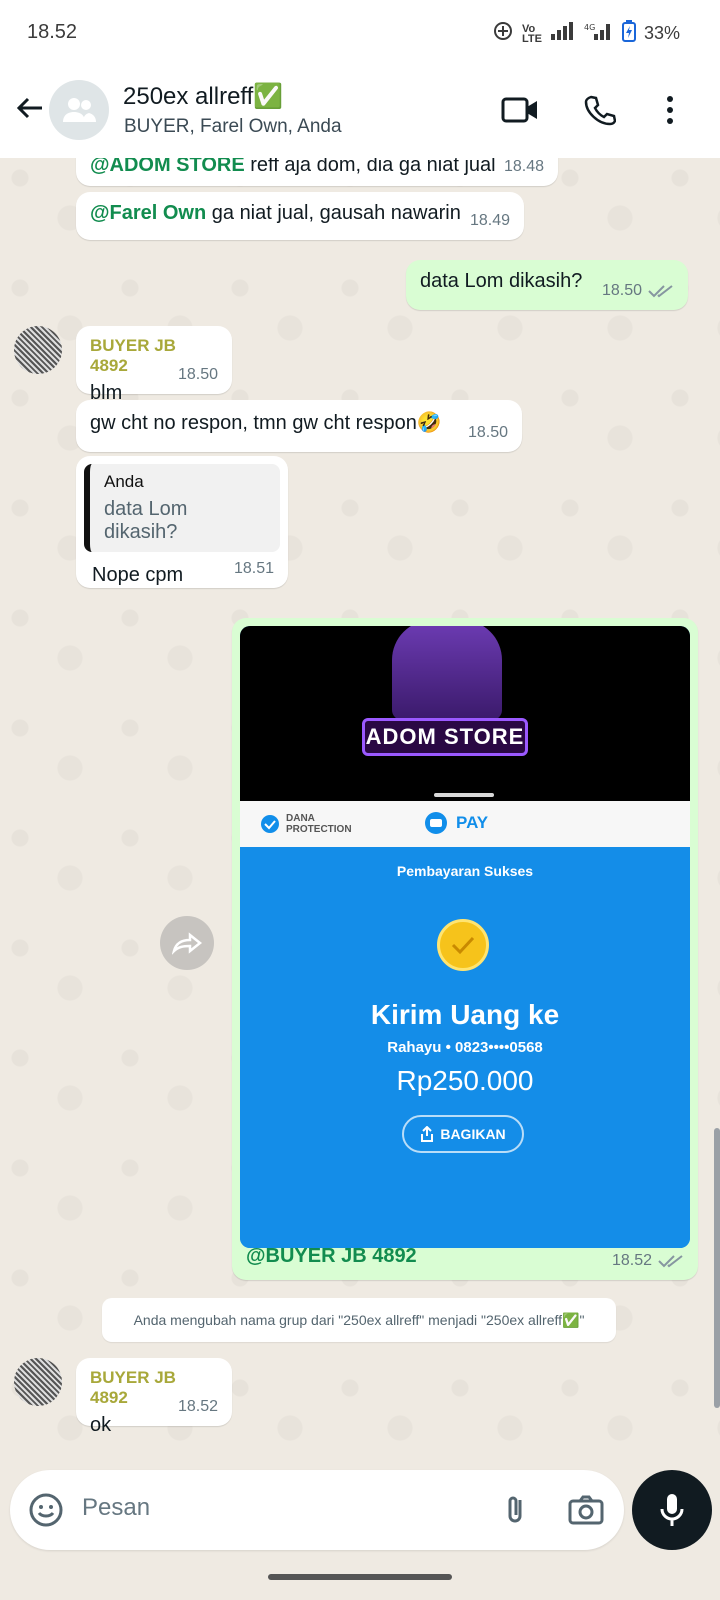 This screenshot has width=720, height=1600. Describe the element at coordinates (464, 795) in the screenshot. I see `sheet-handle` at that location.